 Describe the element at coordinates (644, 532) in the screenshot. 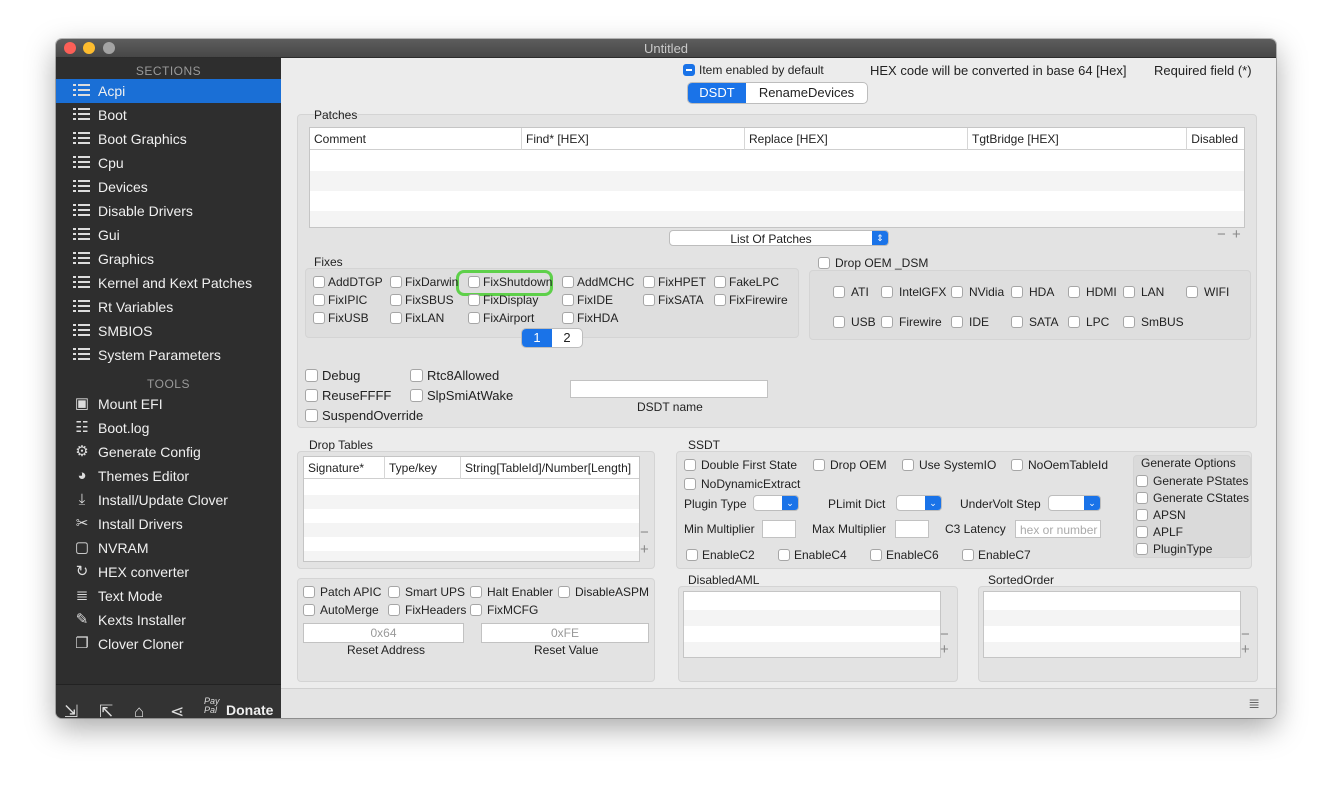

I see `remove-table-button: −` at that location.